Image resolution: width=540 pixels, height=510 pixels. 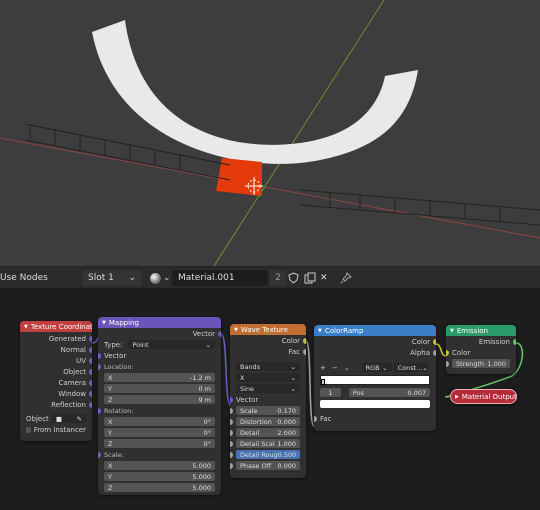 What do you see at coordinates (410, 367) in the screenshot?
I see `interpolation-dropdown: Const... ⌄` at bounding box center [410, 367].